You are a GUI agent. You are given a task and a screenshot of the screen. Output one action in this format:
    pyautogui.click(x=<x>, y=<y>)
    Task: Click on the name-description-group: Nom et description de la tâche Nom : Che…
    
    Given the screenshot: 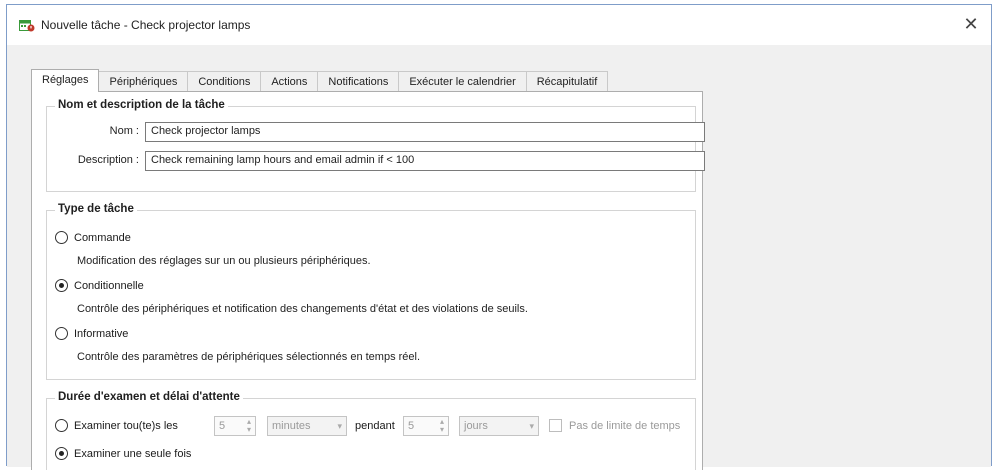 What is the action you would take?
    pyautogui.click(x=375, y=145)
    